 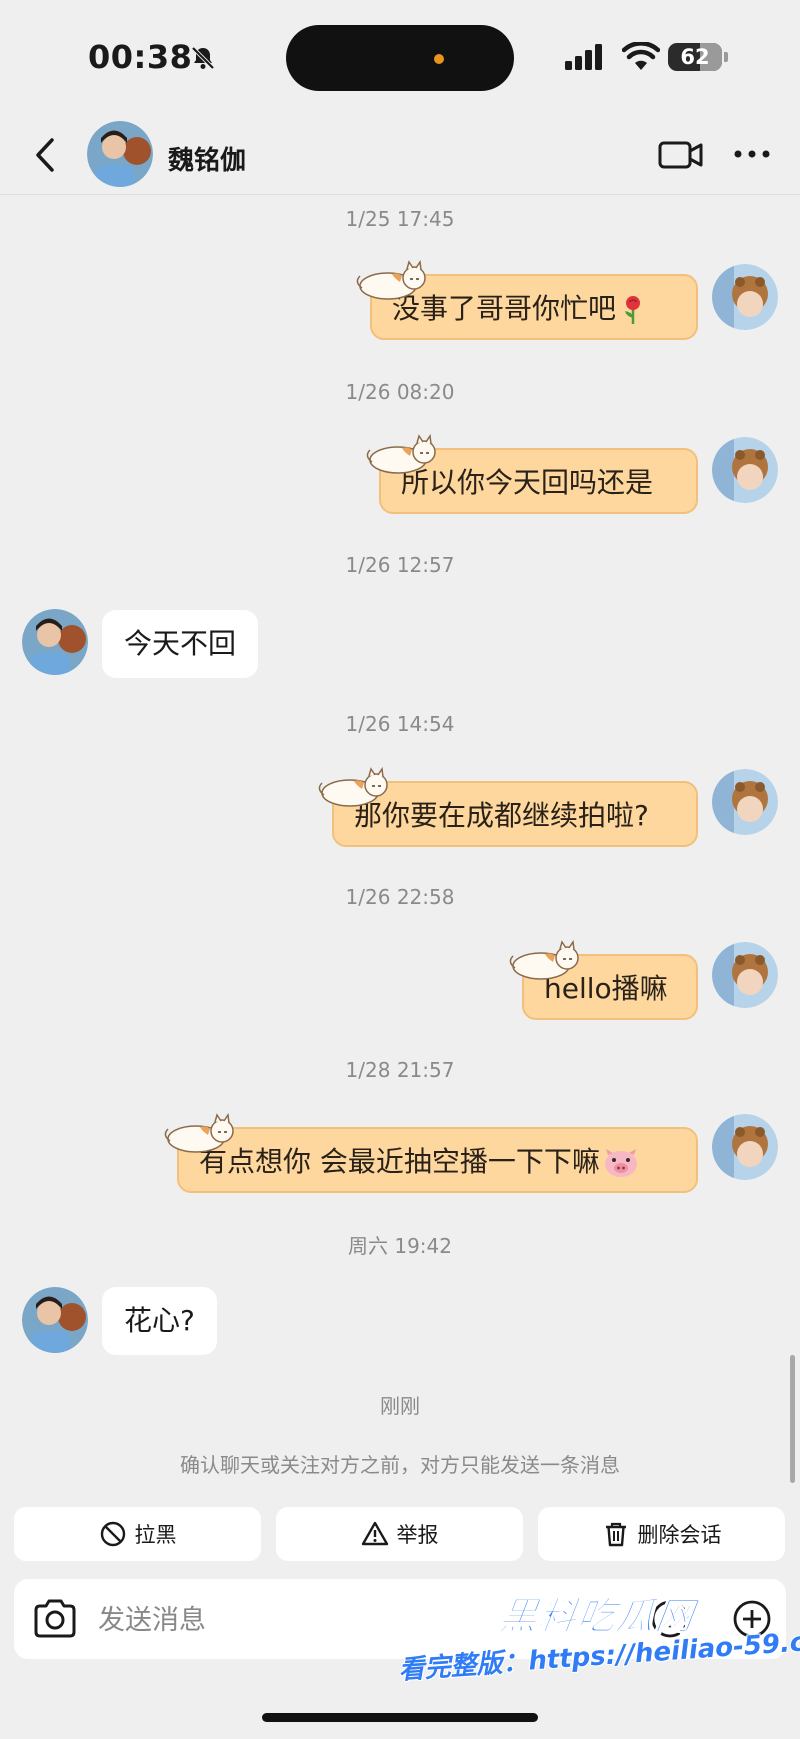 I want to click on report-button: 举报, so click(x=399, y=1534).